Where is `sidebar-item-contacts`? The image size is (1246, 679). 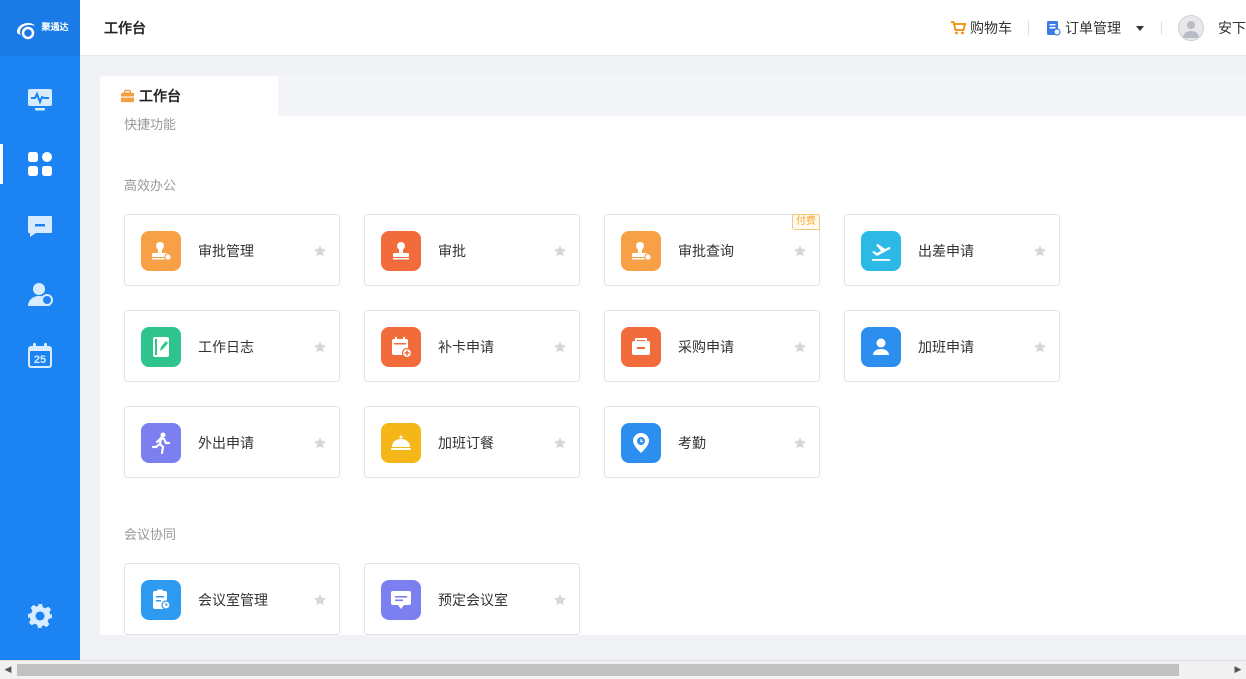
sidebar-item-contacts is located at coordinates (40, 294).